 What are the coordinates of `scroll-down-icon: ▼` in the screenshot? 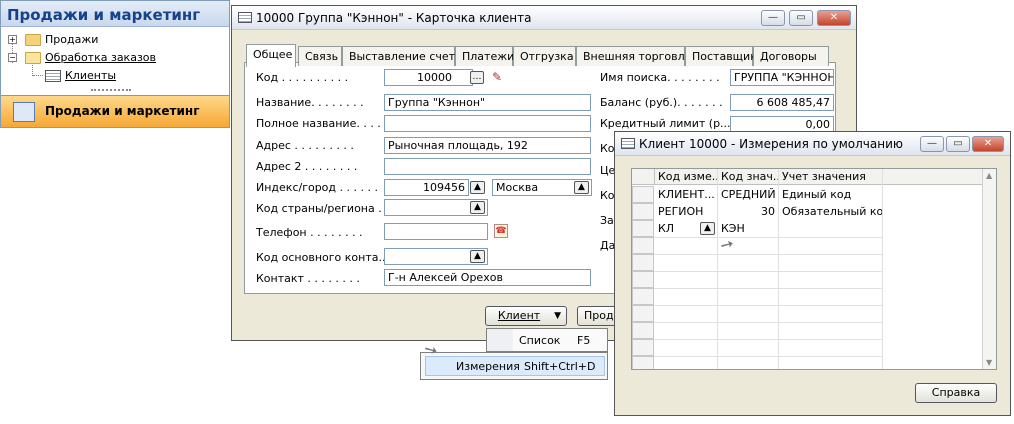 It's located at (989, 362).